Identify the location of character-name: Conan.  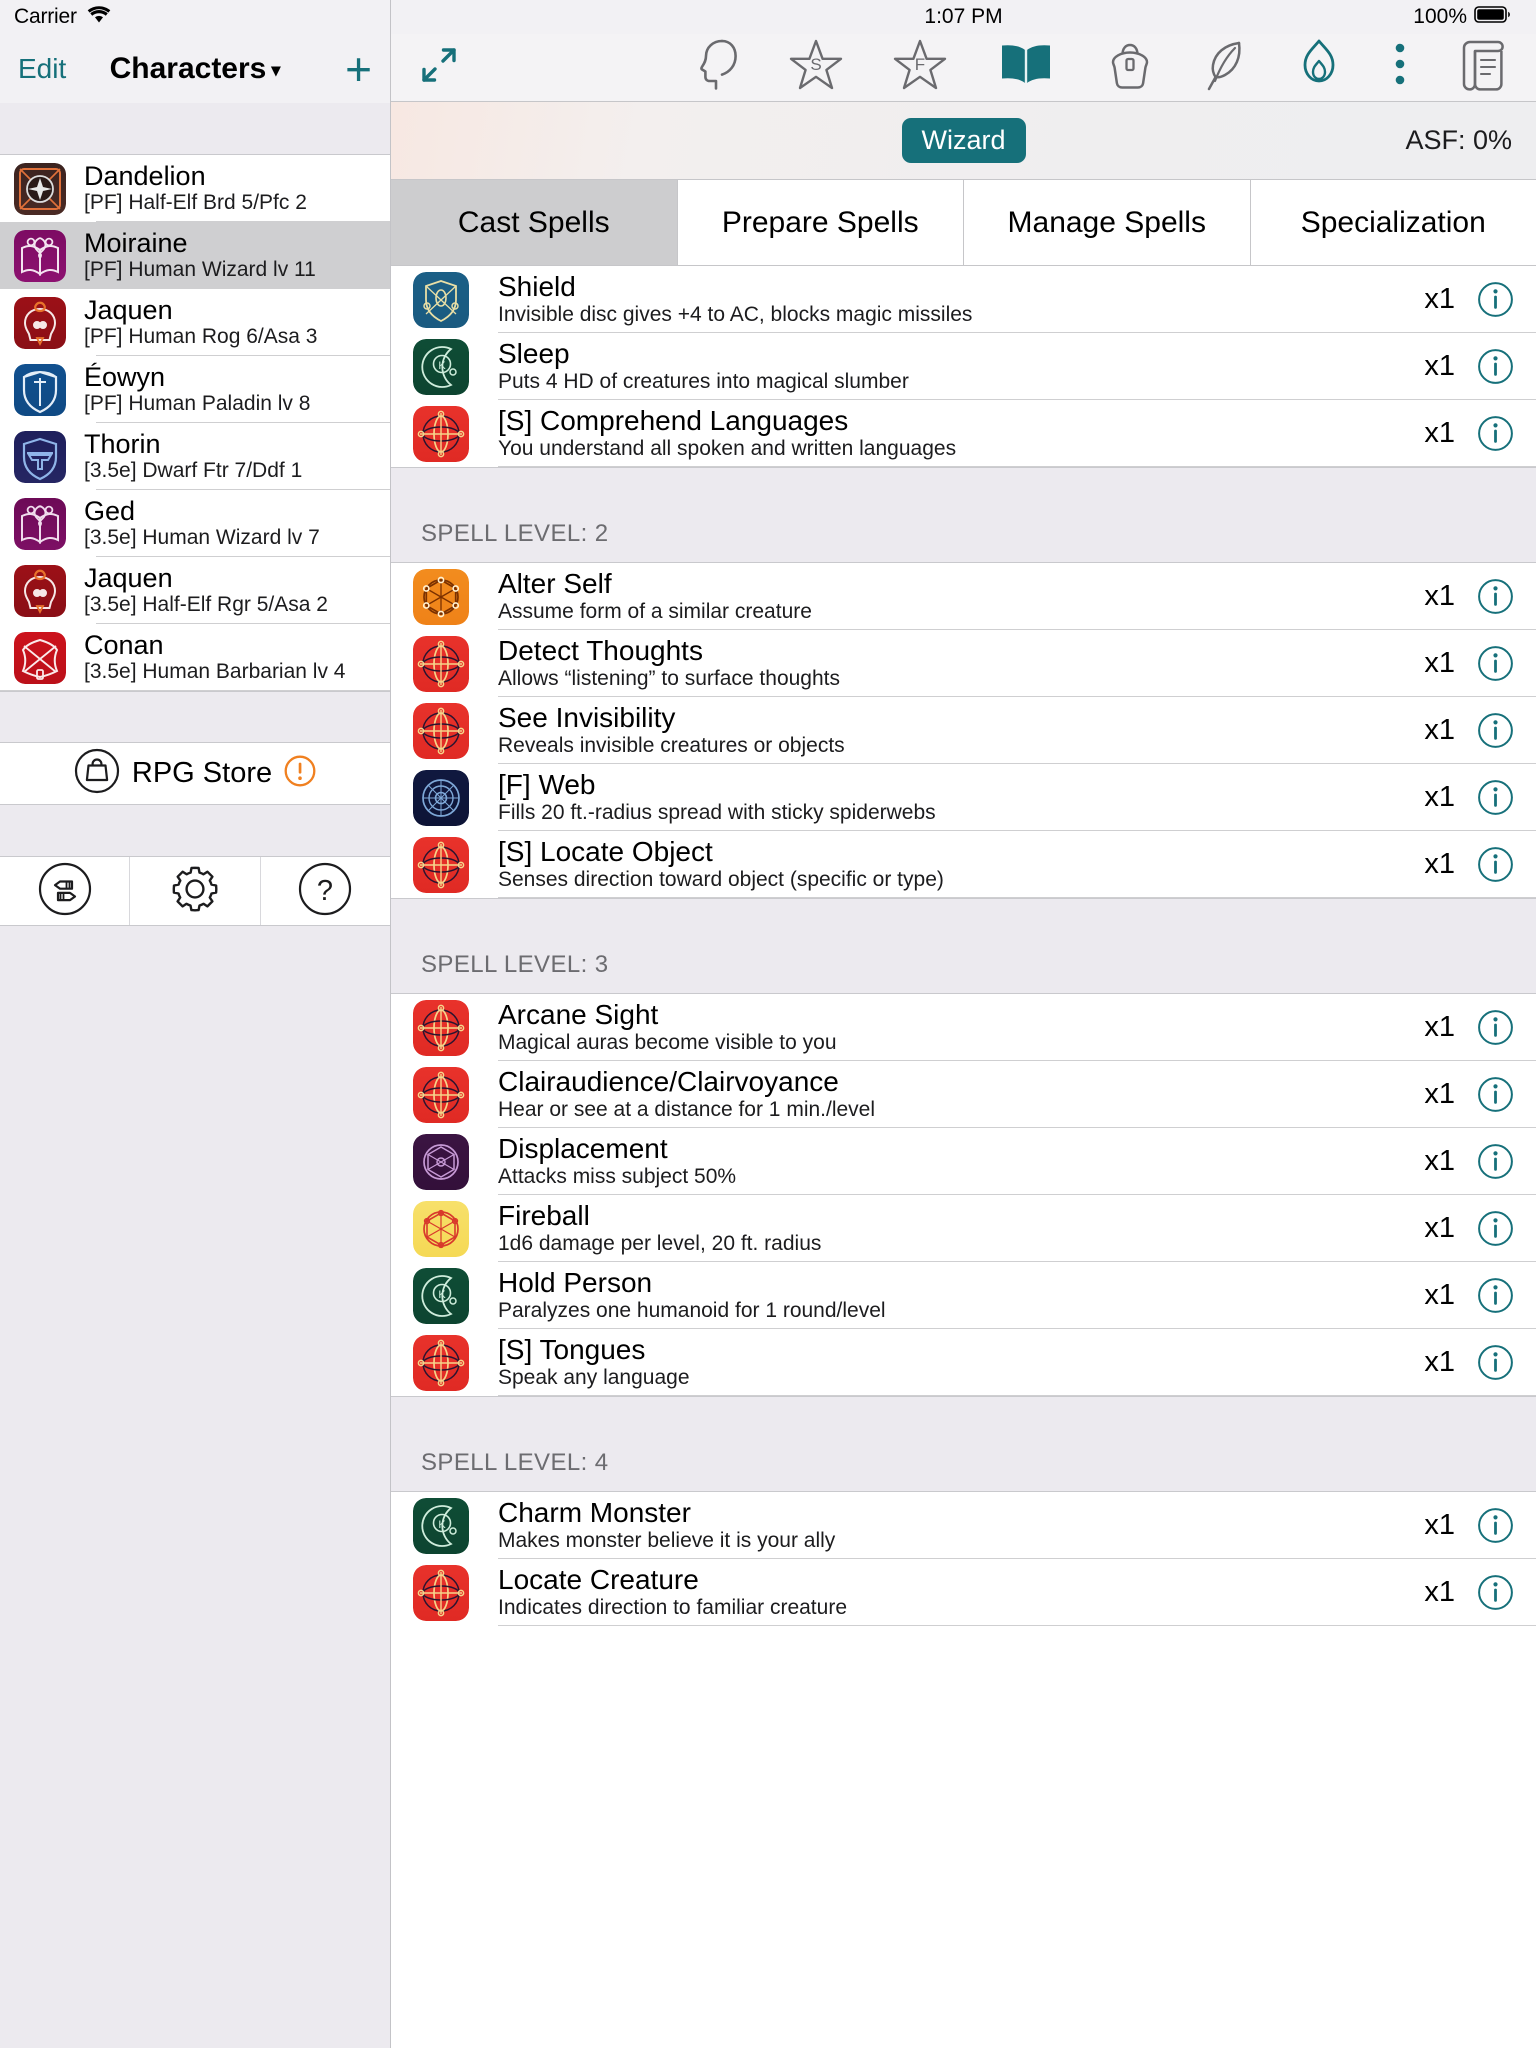
(124, 645).